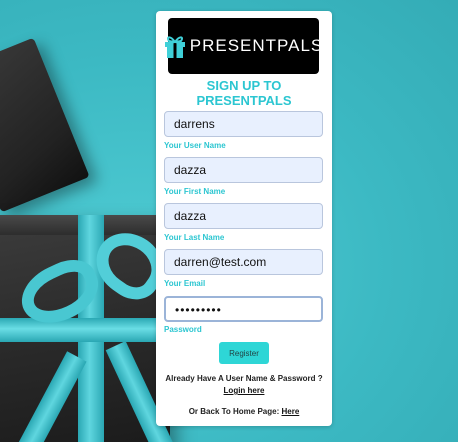 The image size is (458, 442). What do you see at coordinates (243, 262) in the screenshot?
I see `email-input: darren@test.com` at bounding box center [243, 262].